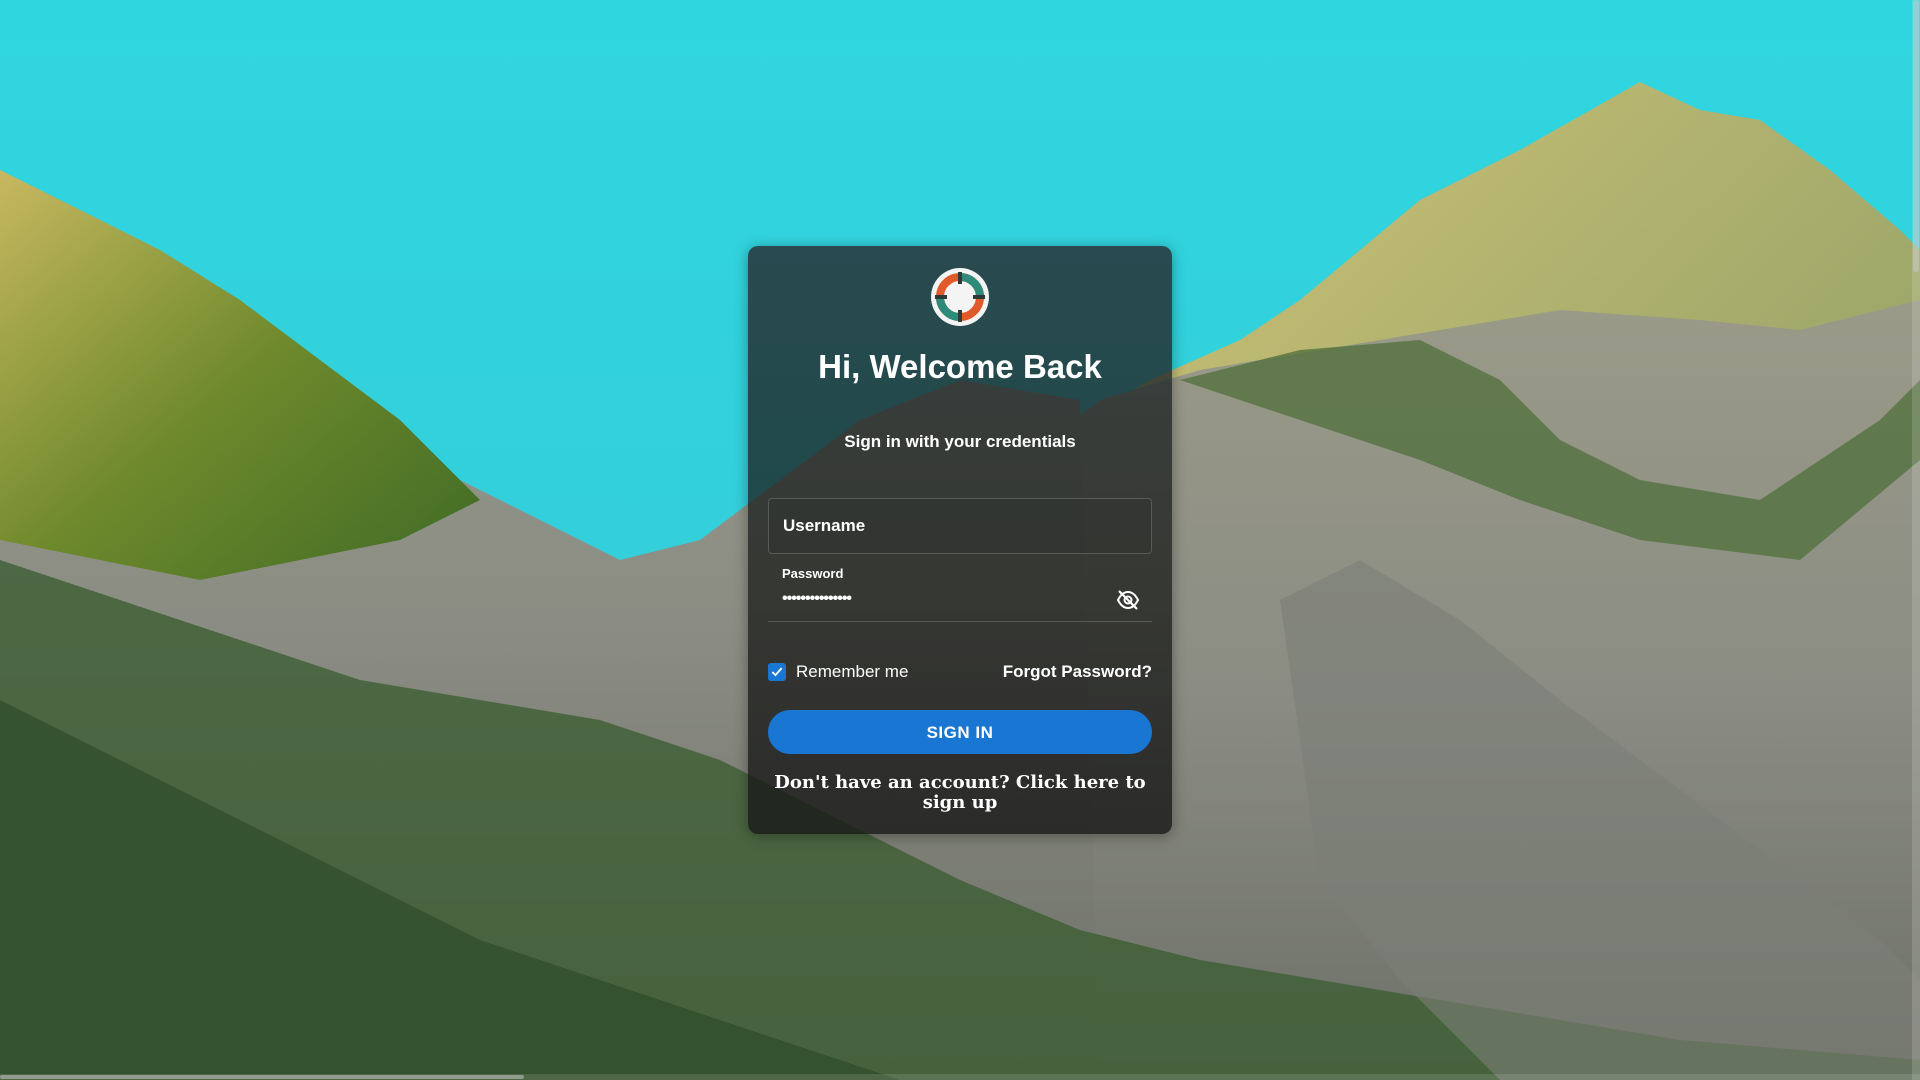 The height and width of the screenshot is (1080, 1920). What do you see at coordinates (824, 525) in the screenshot?
I see `username-placeholder: Username` at bounding box center [824, 525].